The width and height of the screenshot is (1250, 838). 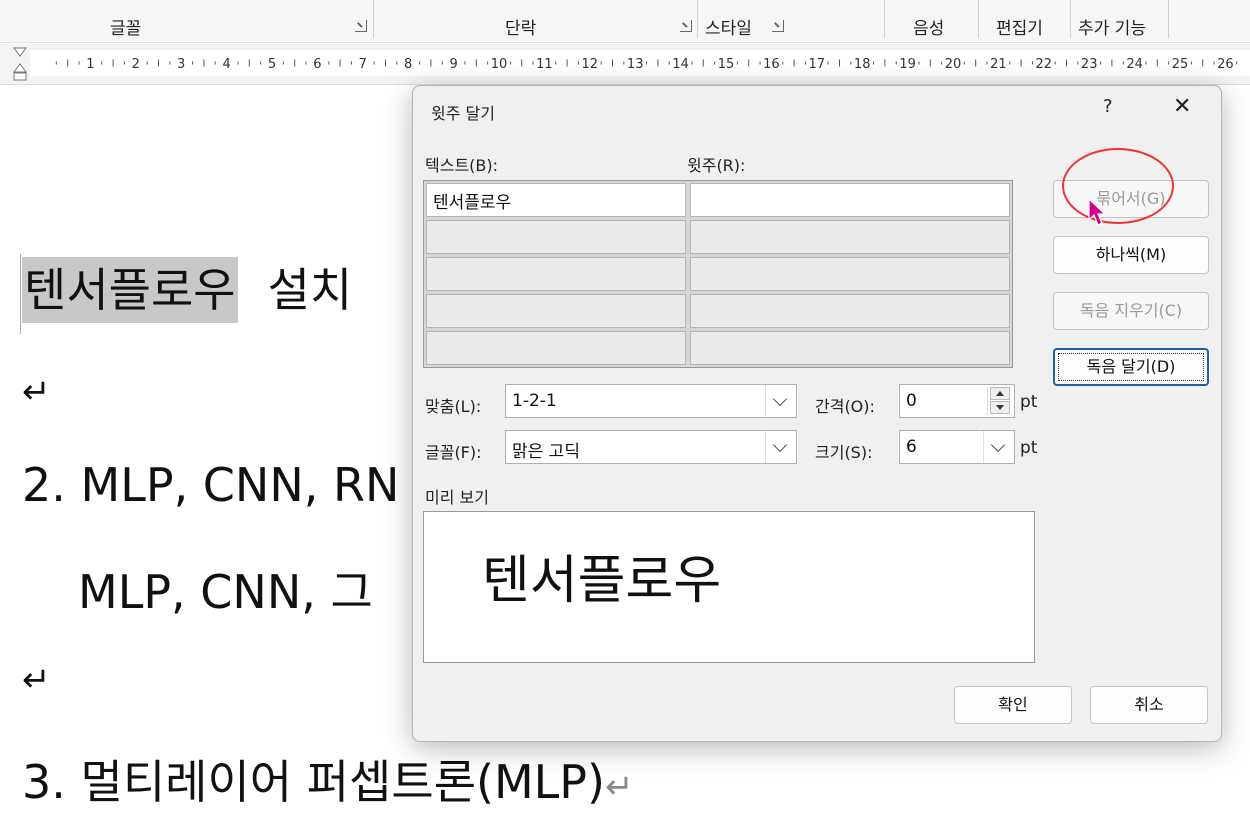 I want to click on dialog-title: 윗주 달기, so click(x=463, y=113).